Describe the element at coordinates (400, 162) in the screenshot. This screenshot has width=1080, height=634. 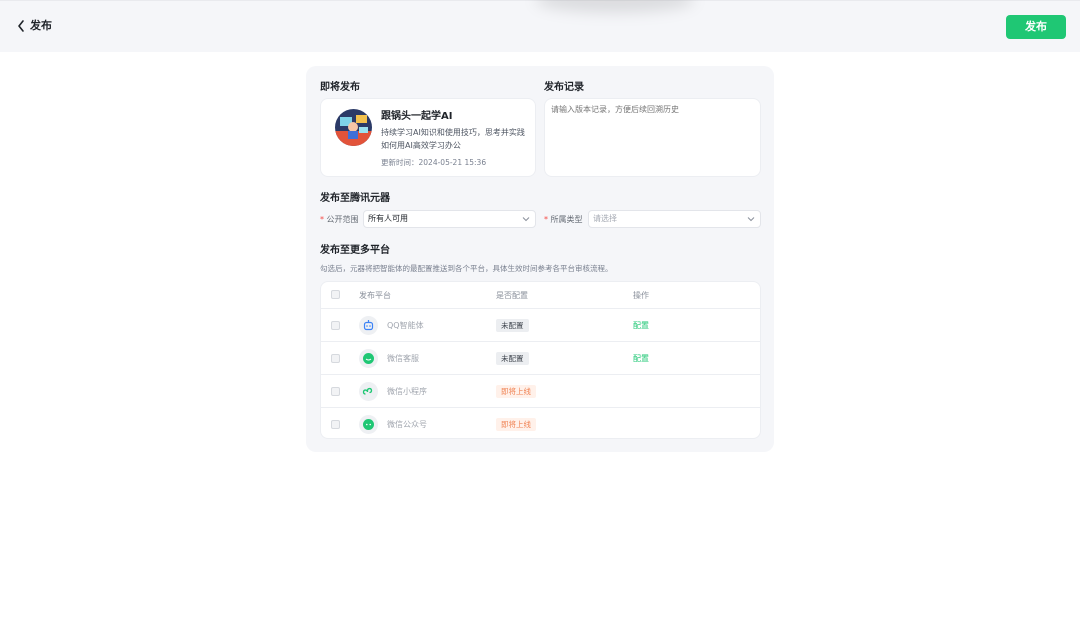
I see `updated-label: 更新时间：` at that location.